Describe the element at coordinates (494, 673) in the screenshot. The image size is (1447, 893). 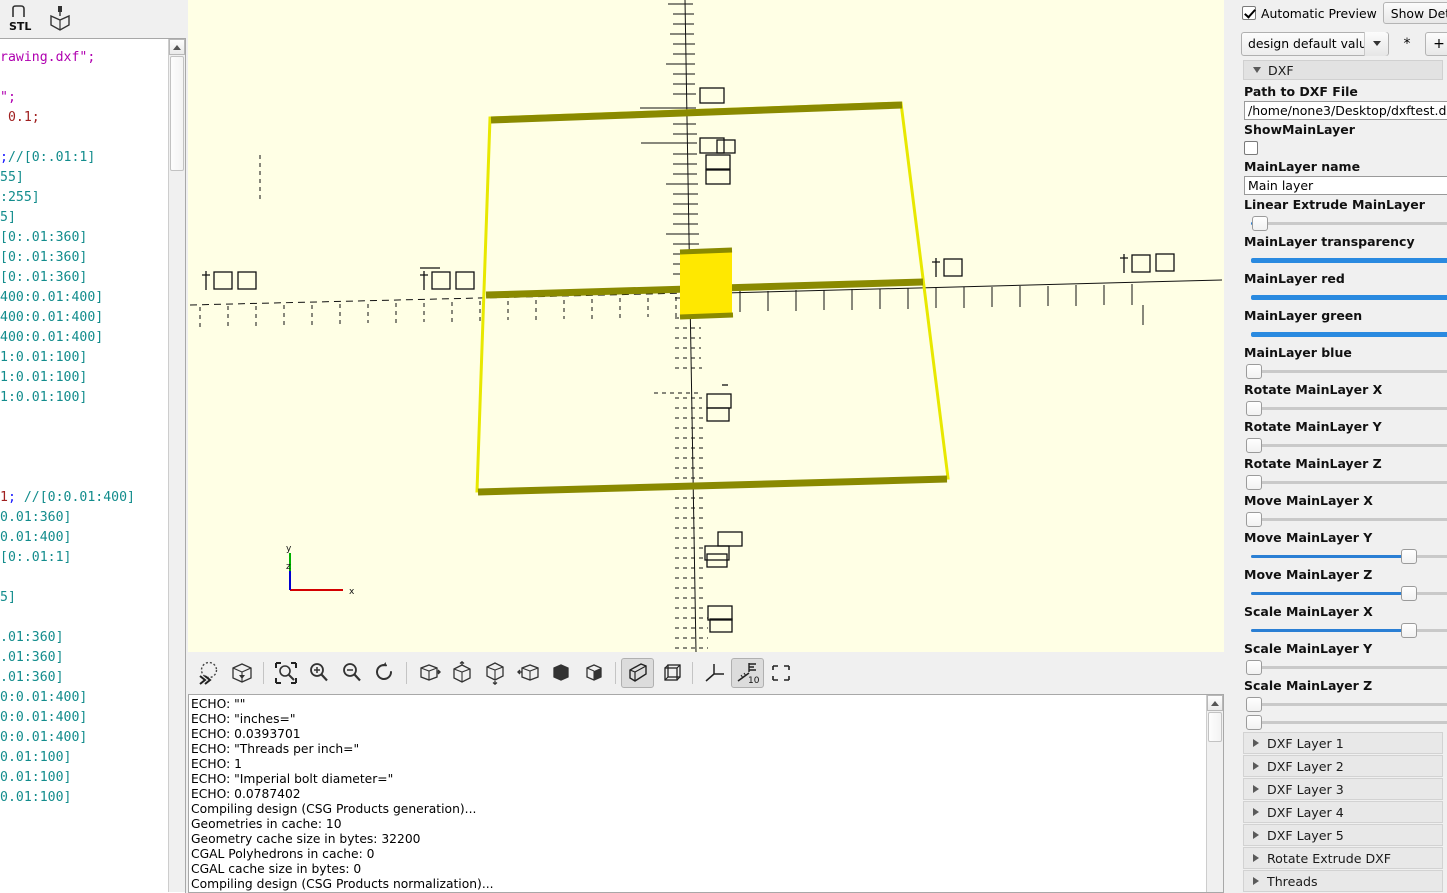
I see `view-bottom-icon` at that location.